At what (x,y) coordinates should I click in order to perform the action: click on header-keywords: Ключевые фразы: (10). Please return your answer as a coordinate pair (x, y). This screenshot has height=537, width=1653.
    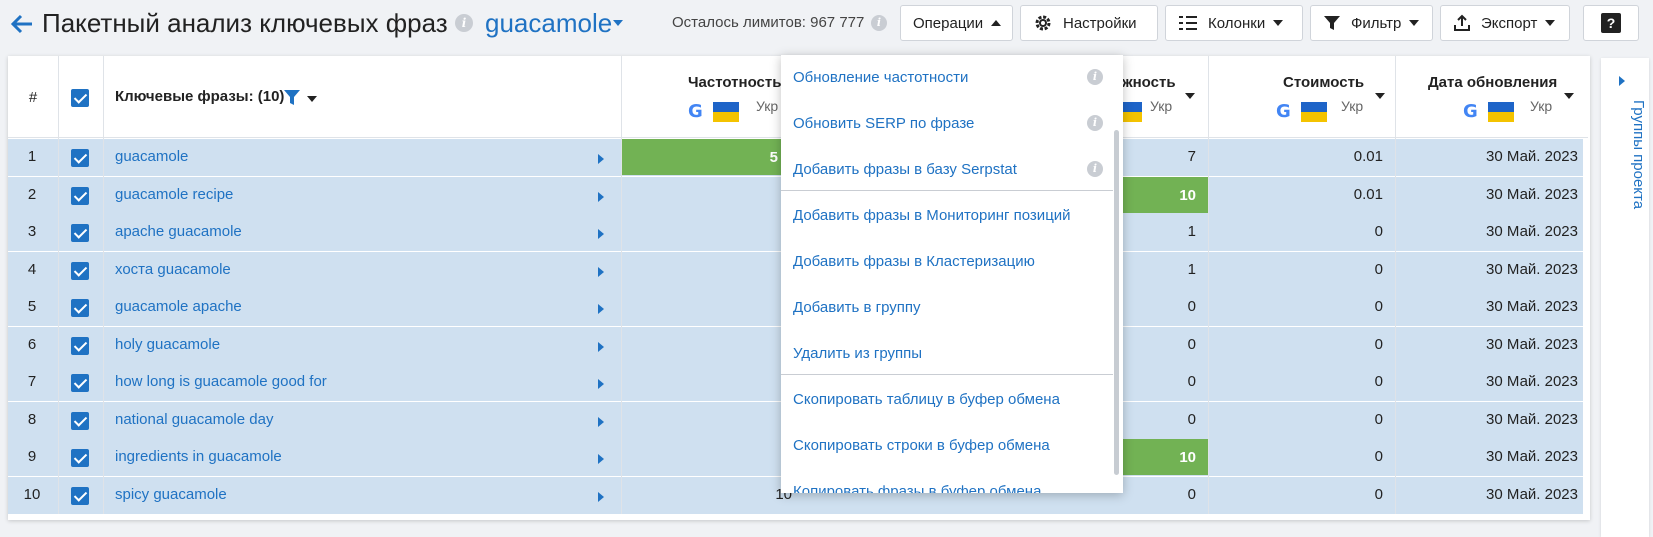
    Looking at the image, I should click on (199, 96).